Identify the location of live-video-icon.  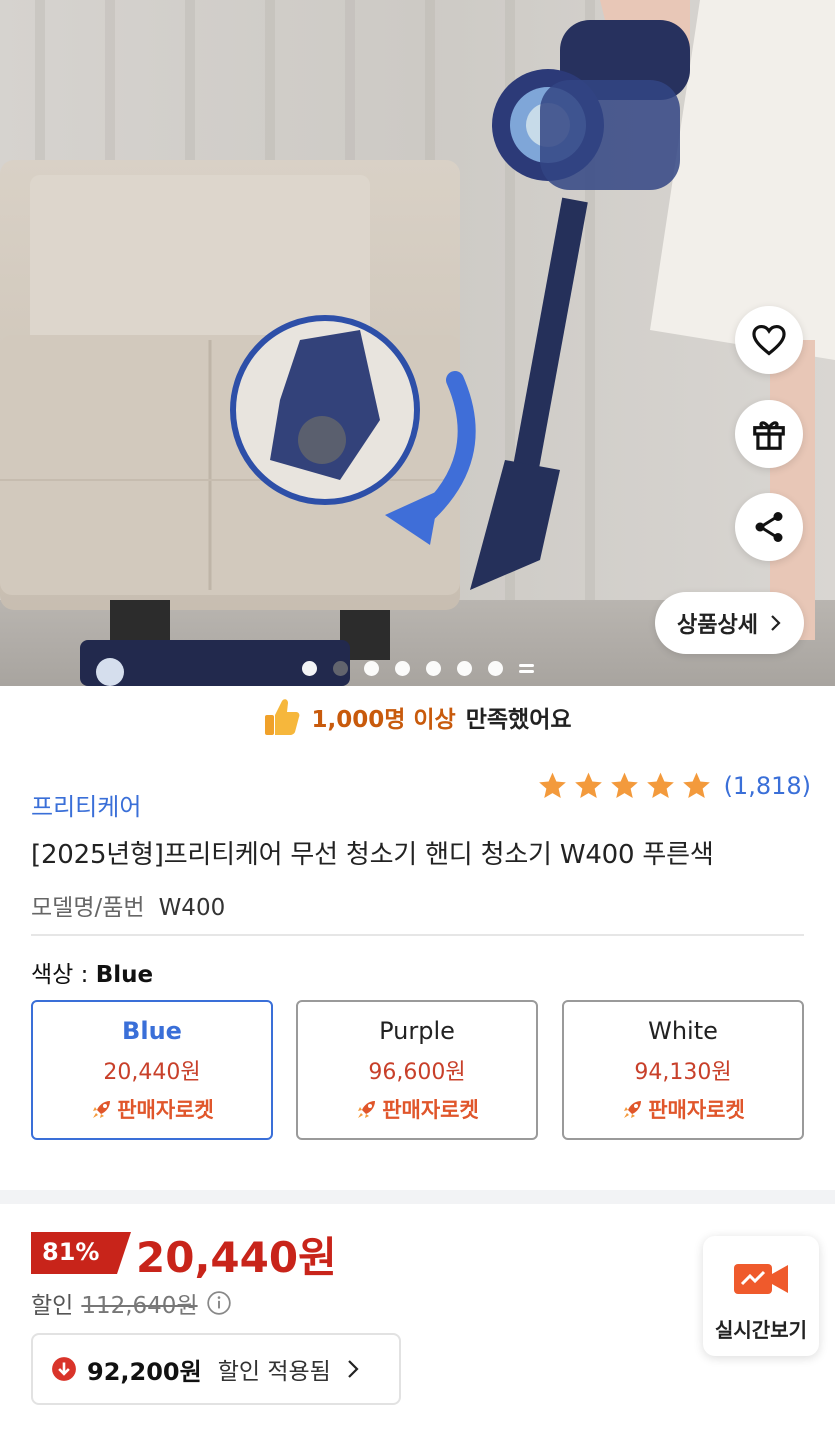
(761, 1279).